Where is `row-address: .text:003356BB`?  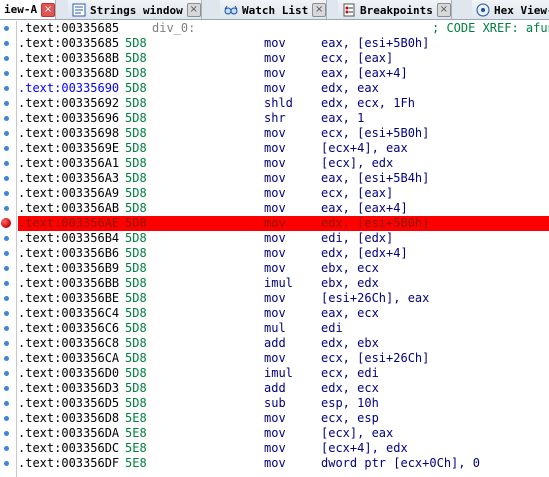 row-address: .text:003356BB is located at coordinates (68, 283).